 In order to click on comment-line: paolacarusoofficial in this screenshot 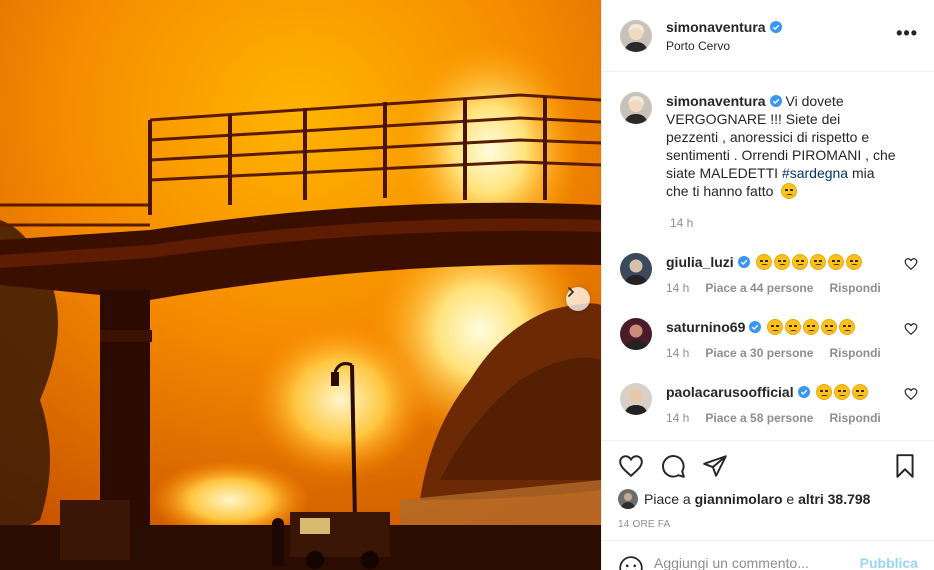, I will do `click(792, 392)`.